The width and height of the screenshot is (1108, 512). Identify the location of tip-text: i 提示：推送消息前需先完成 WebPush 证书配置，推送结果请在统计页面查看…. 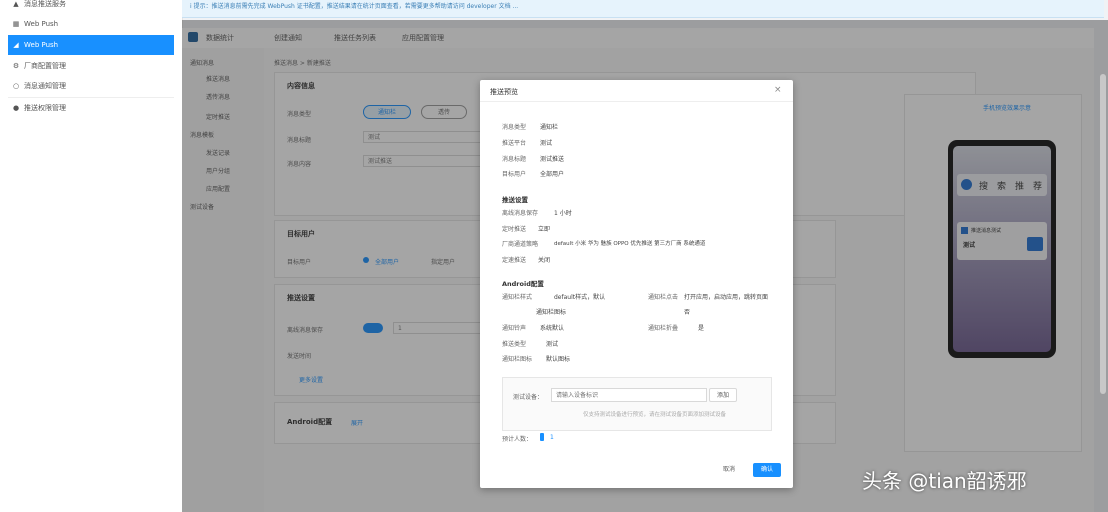
(354, 6).